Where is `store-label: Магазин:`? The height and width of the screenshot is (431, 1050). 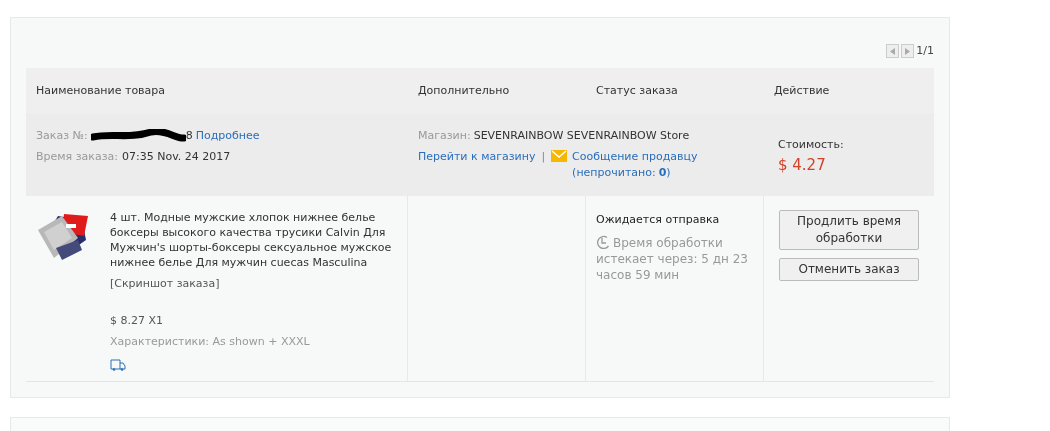 store-label: Магазин: is located at coordinates (444, 136).